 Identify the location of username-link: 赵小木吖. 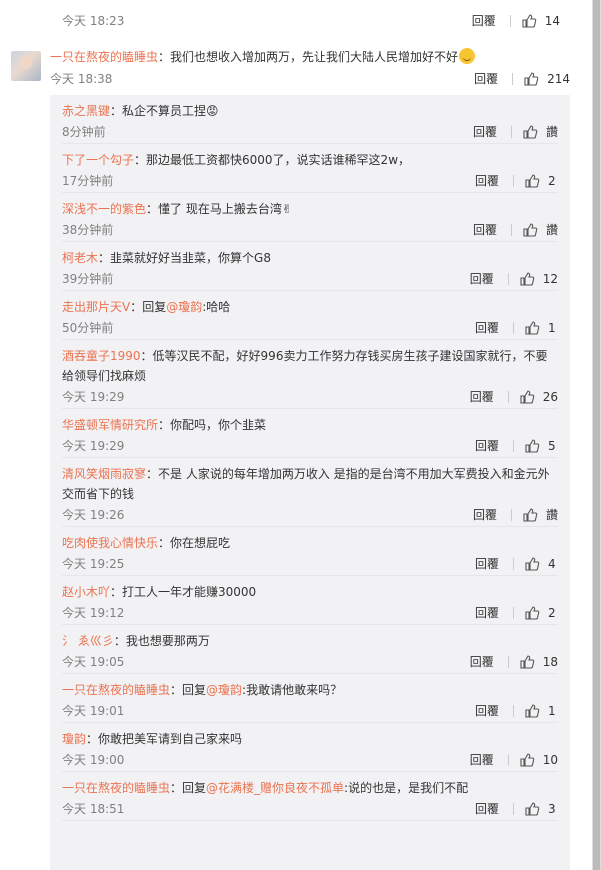
(86, 592).